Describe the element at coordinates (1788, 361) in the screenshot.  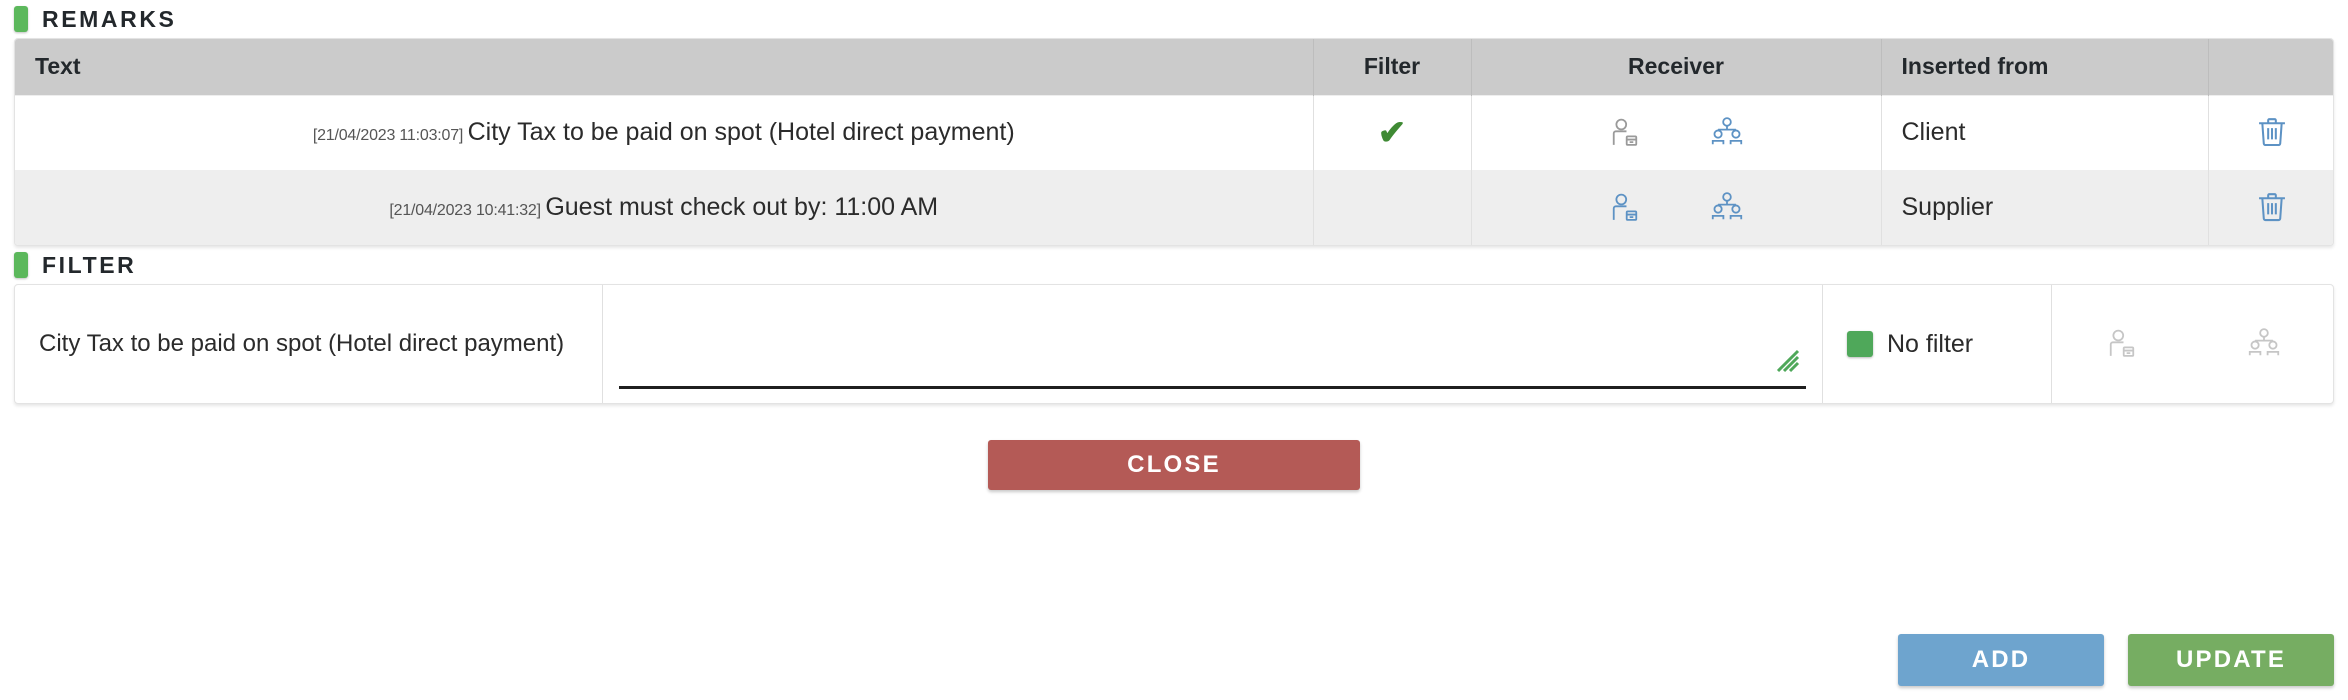
I see `resize-grip-icon` at that location.